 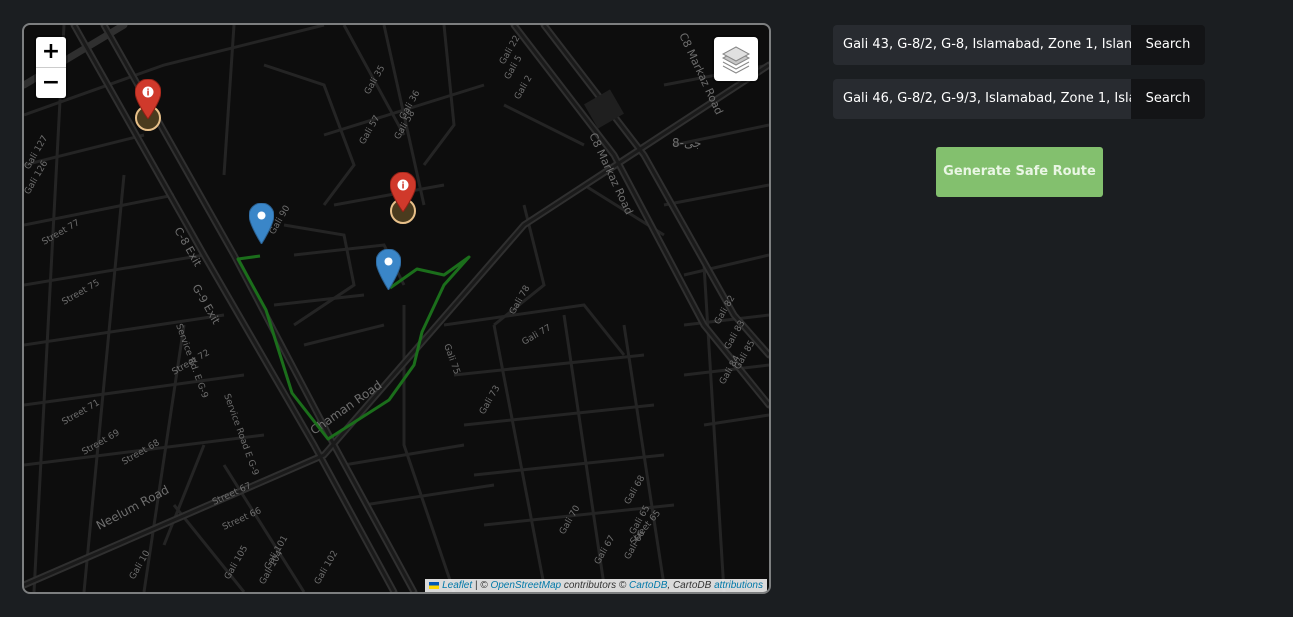 What do you see at coordinates (570, 520) in the screenshot?
I see `road-label: Gali 70` at bounding box center [570, 520].